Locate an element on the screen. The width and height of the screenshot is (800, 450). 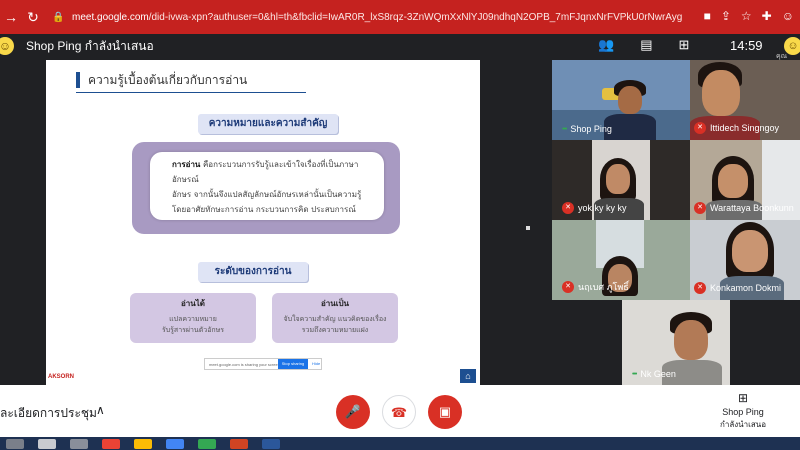
participant-label: yok ky ky ky is located at coordinates (602, 208).